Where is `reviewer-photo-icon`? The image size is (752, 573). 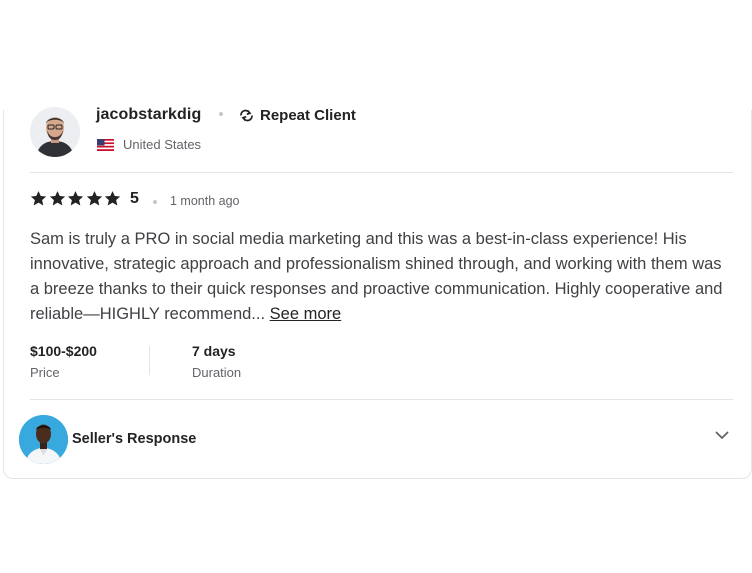
reviewer-photo-icon is located at coordinates (55, 132).